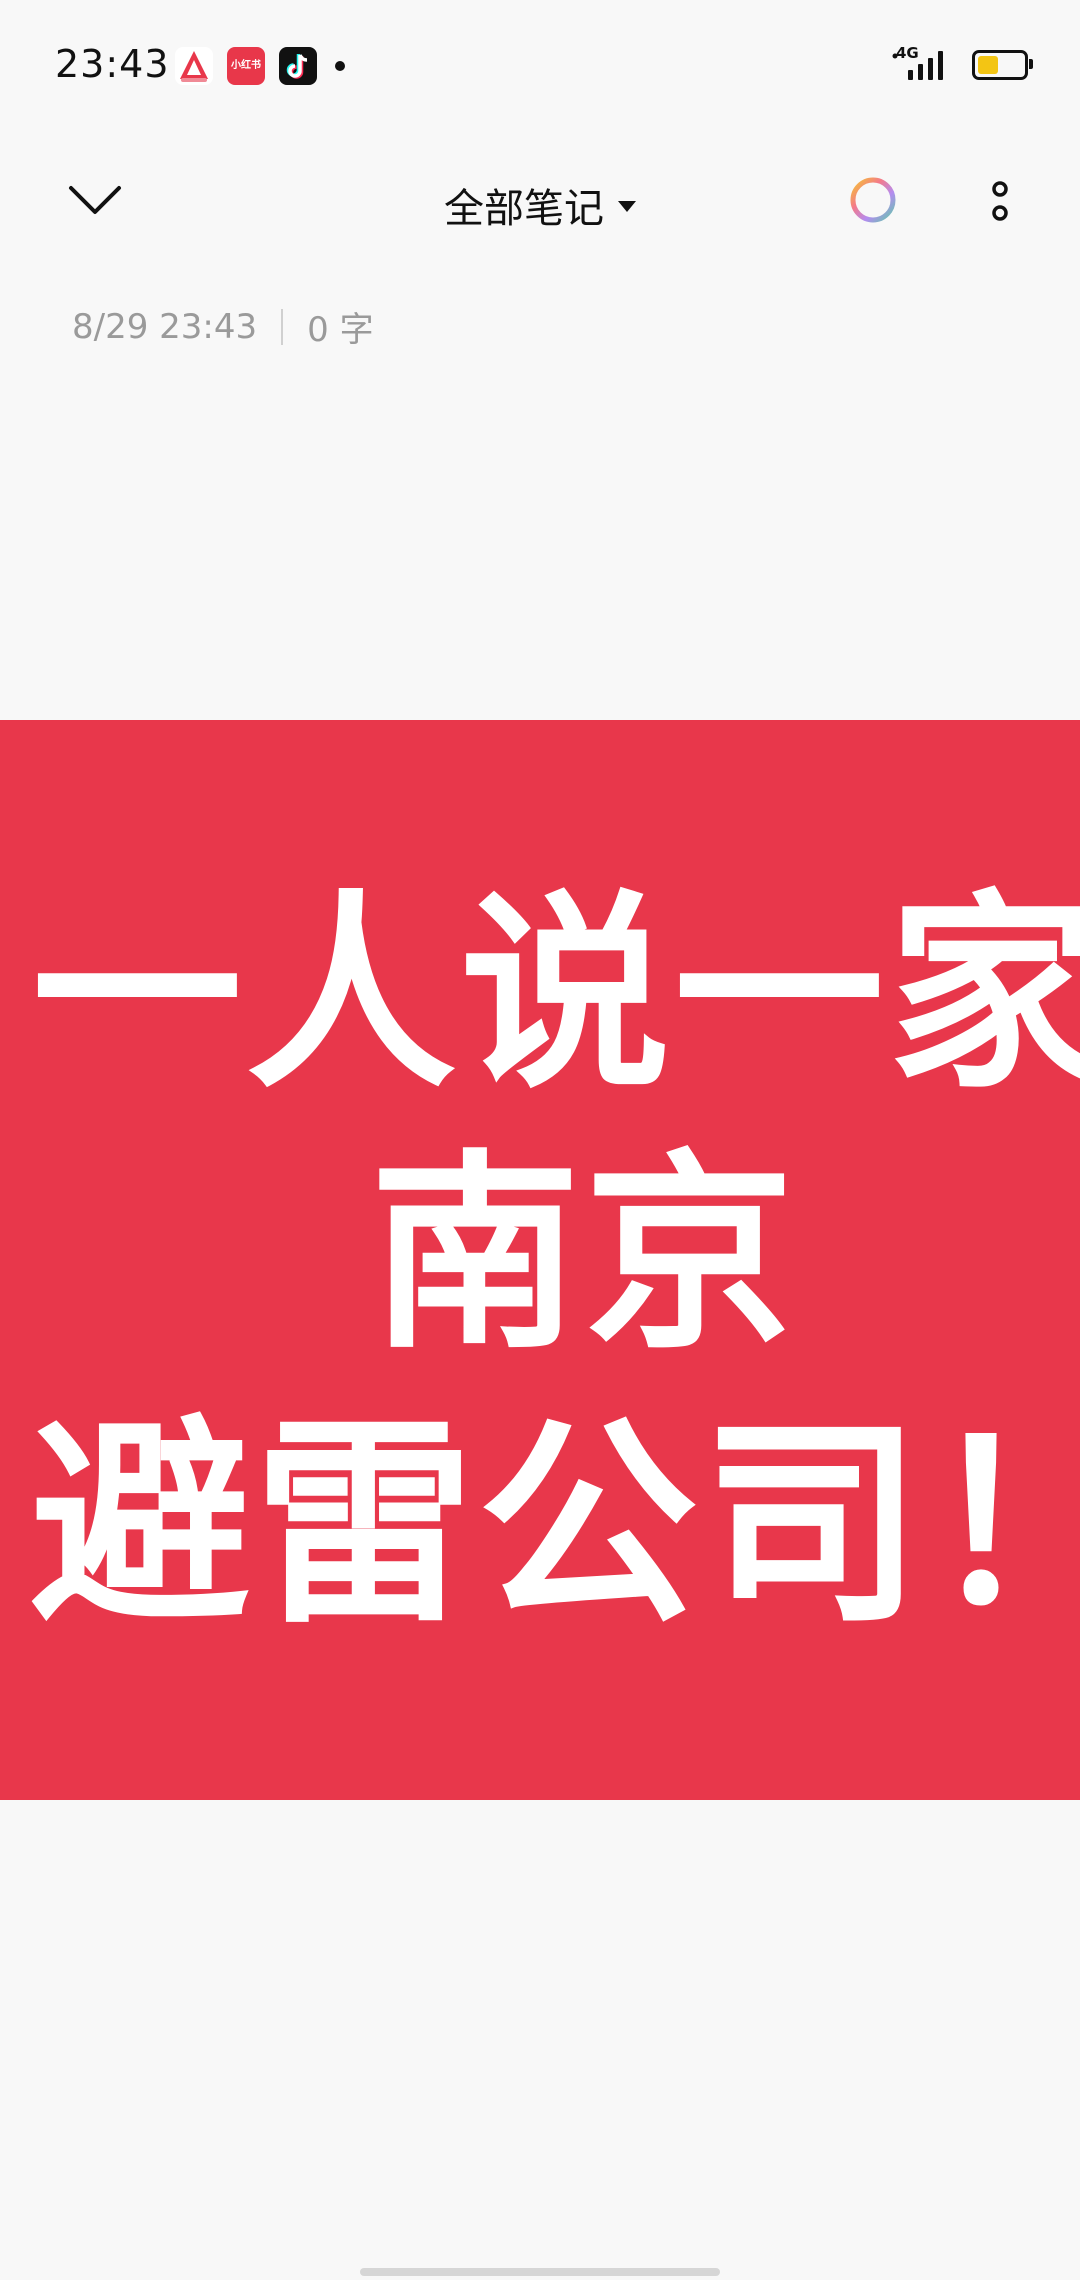 The width and height of the screenshot is (1080, 2280). What do you see at coordinates (540, 2272) in the screenshot?
I see `home-indicator` at bounding box center [540, 2272].